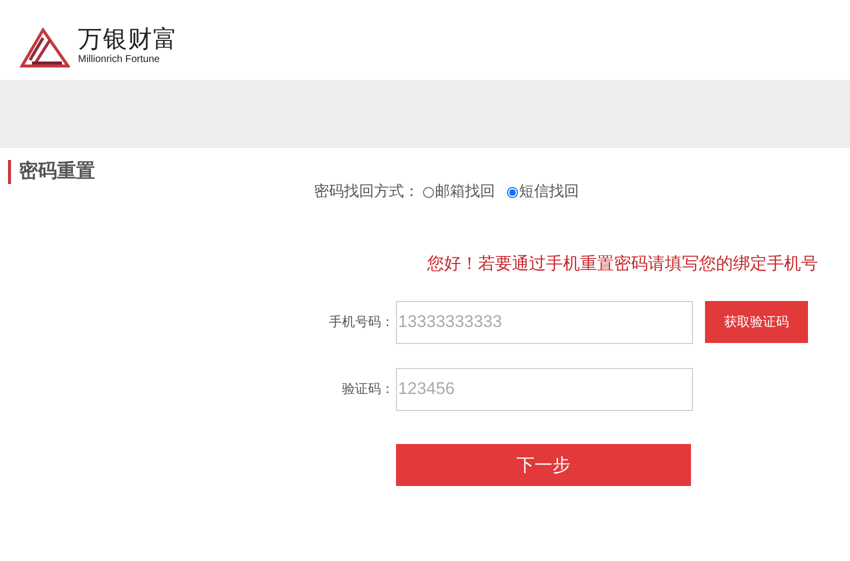  Describe the element at coordinates (756, 322) in the screenshot. I see `get-code-button: 获取验证码` at that location.